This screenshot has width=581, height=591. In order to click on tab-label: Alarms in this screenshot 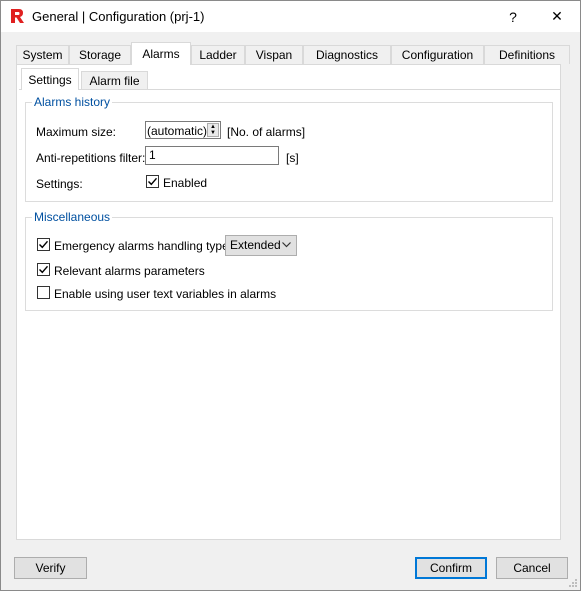, I will do `click(161, 54)`.